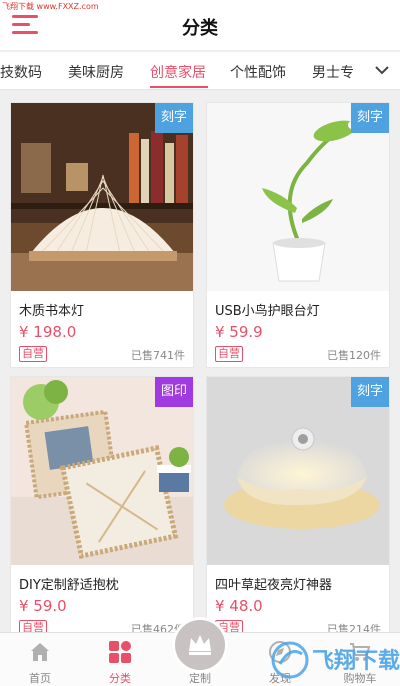 Image resolution: width=400 pixels, height=686 pixels. Describe the element at coordinates (274, 585) in the screenshot. I see `product-name: 四叶草起夜亮灯神器` at that location.